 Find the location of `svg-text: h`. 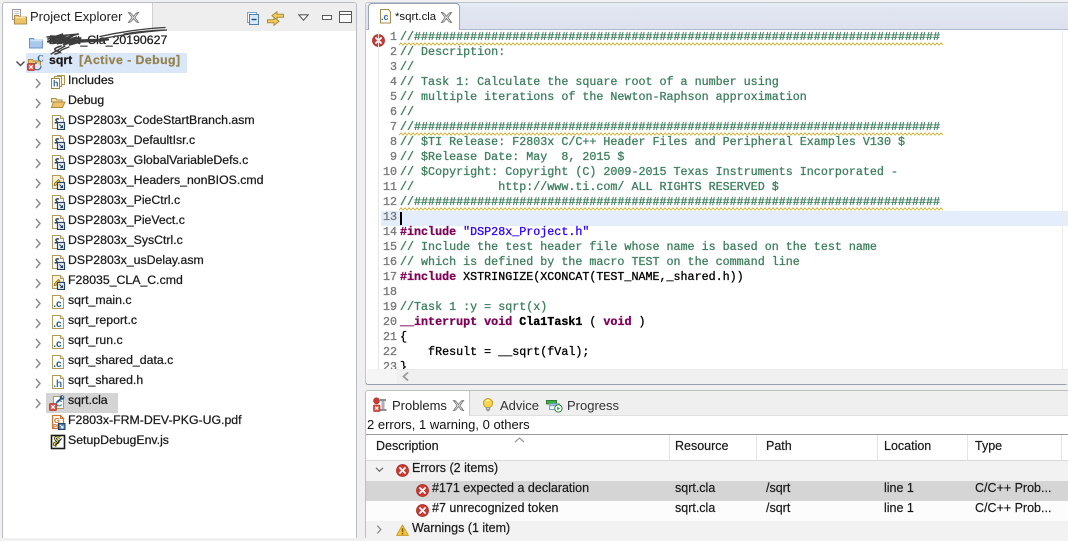

svg-text: h is located at coordinates (56, 84).